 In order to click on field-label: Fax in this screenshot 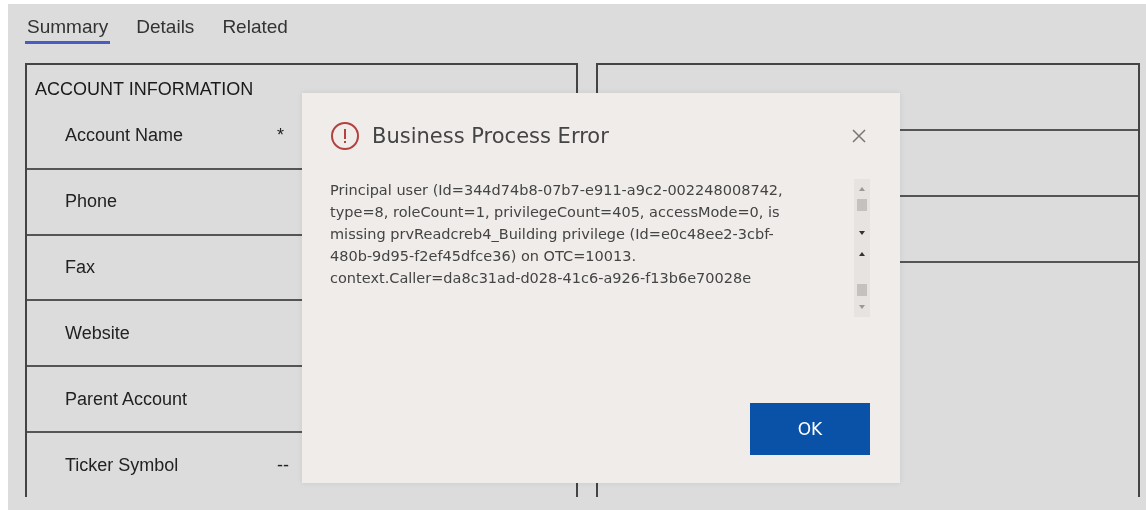, I will do `click(80, 268)`.